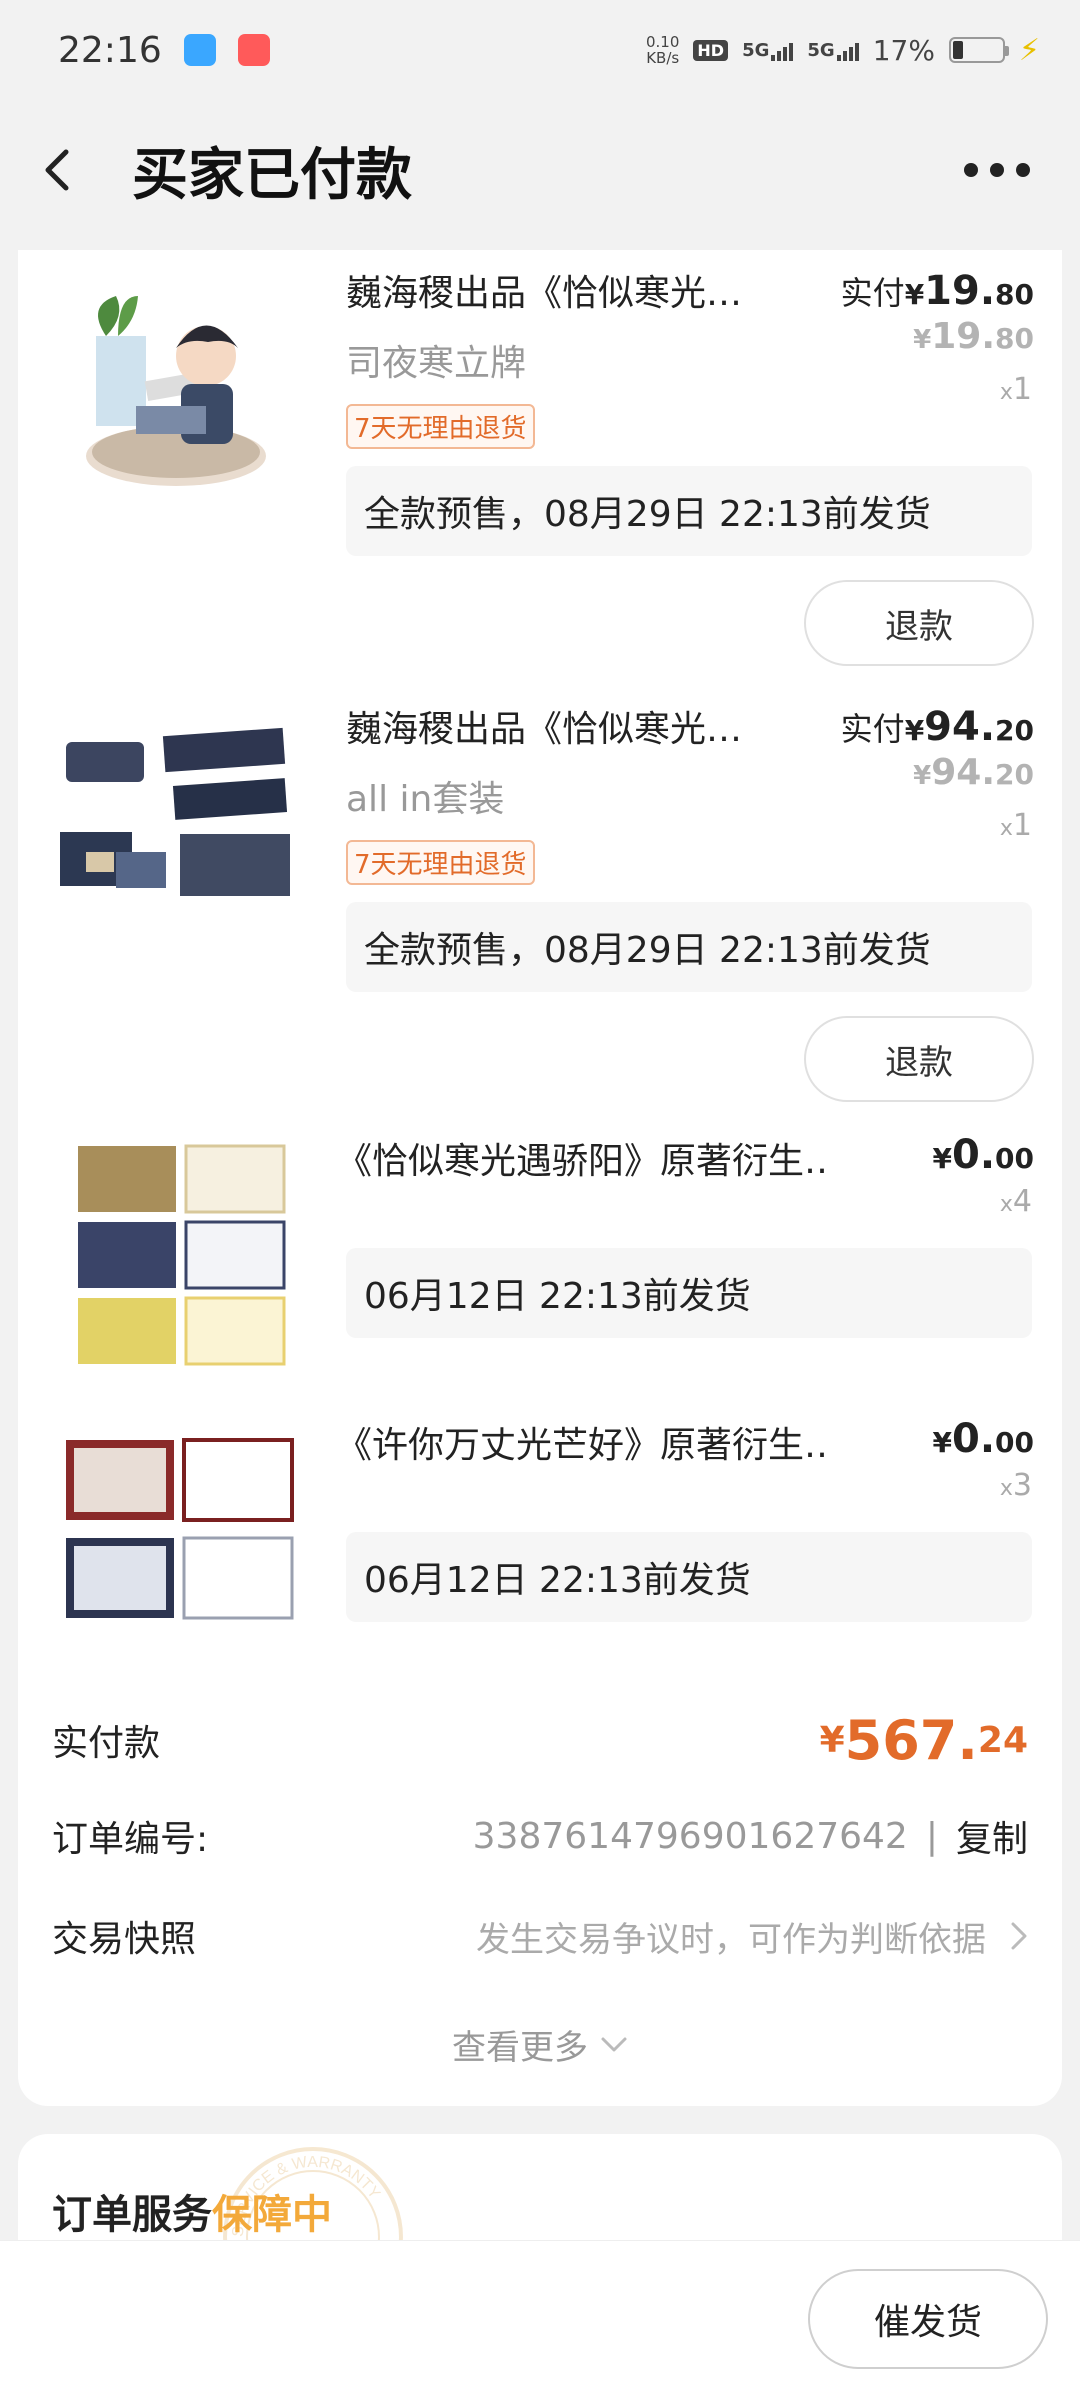 The height and width of the screenshot is (2400, 1080). Describe the element at coordinates (199, 50) in the screenshot. I see `qq-icon` at that location.